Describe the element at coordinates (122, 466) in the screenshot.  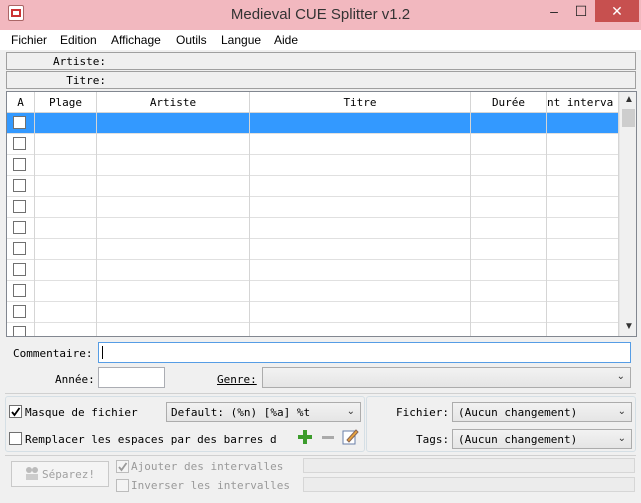
I see `add-intervals-checkbox` at that location.